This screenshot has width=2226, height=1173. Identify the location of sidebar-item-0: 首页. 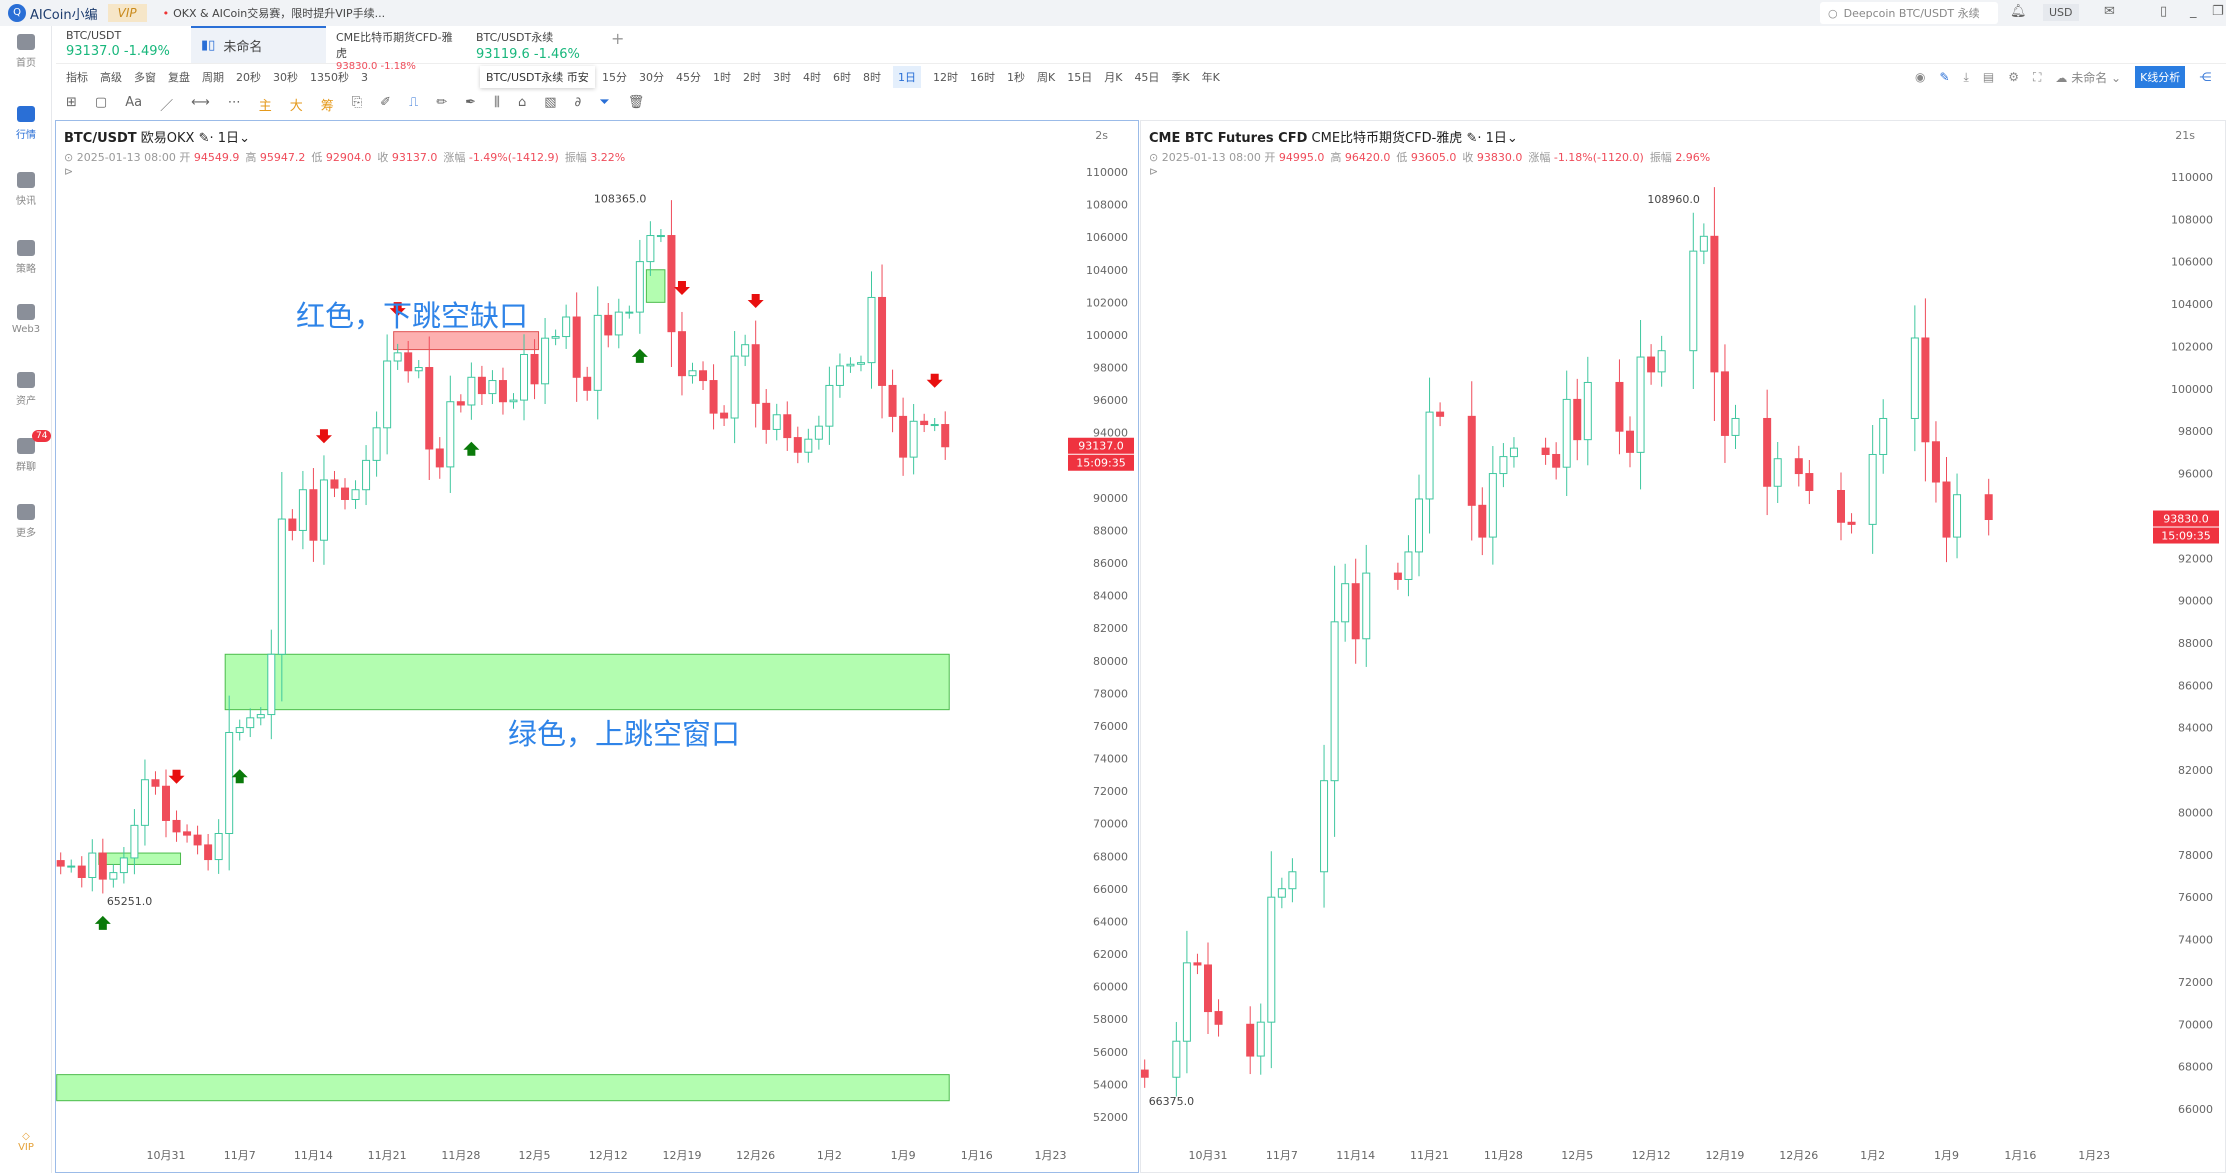
(26, 51).